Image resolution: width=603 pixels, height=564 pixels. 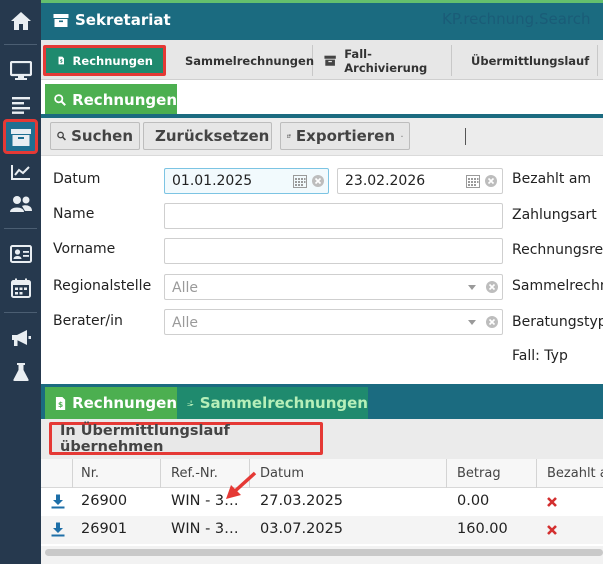 What do you see at coordinates (88, 321) in the screenshot?
I see `berater-label: Berater/in` at bounding box center [88, 321].